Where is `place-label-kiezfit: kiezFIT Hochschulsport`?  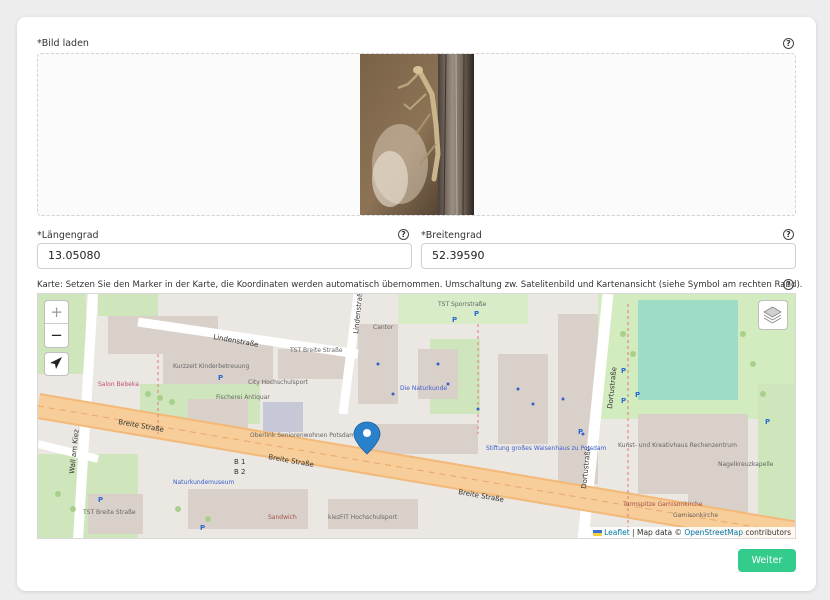 place-label-kiezfit: kiezFIT Hochschulsport is located at coordinates (363, 517).